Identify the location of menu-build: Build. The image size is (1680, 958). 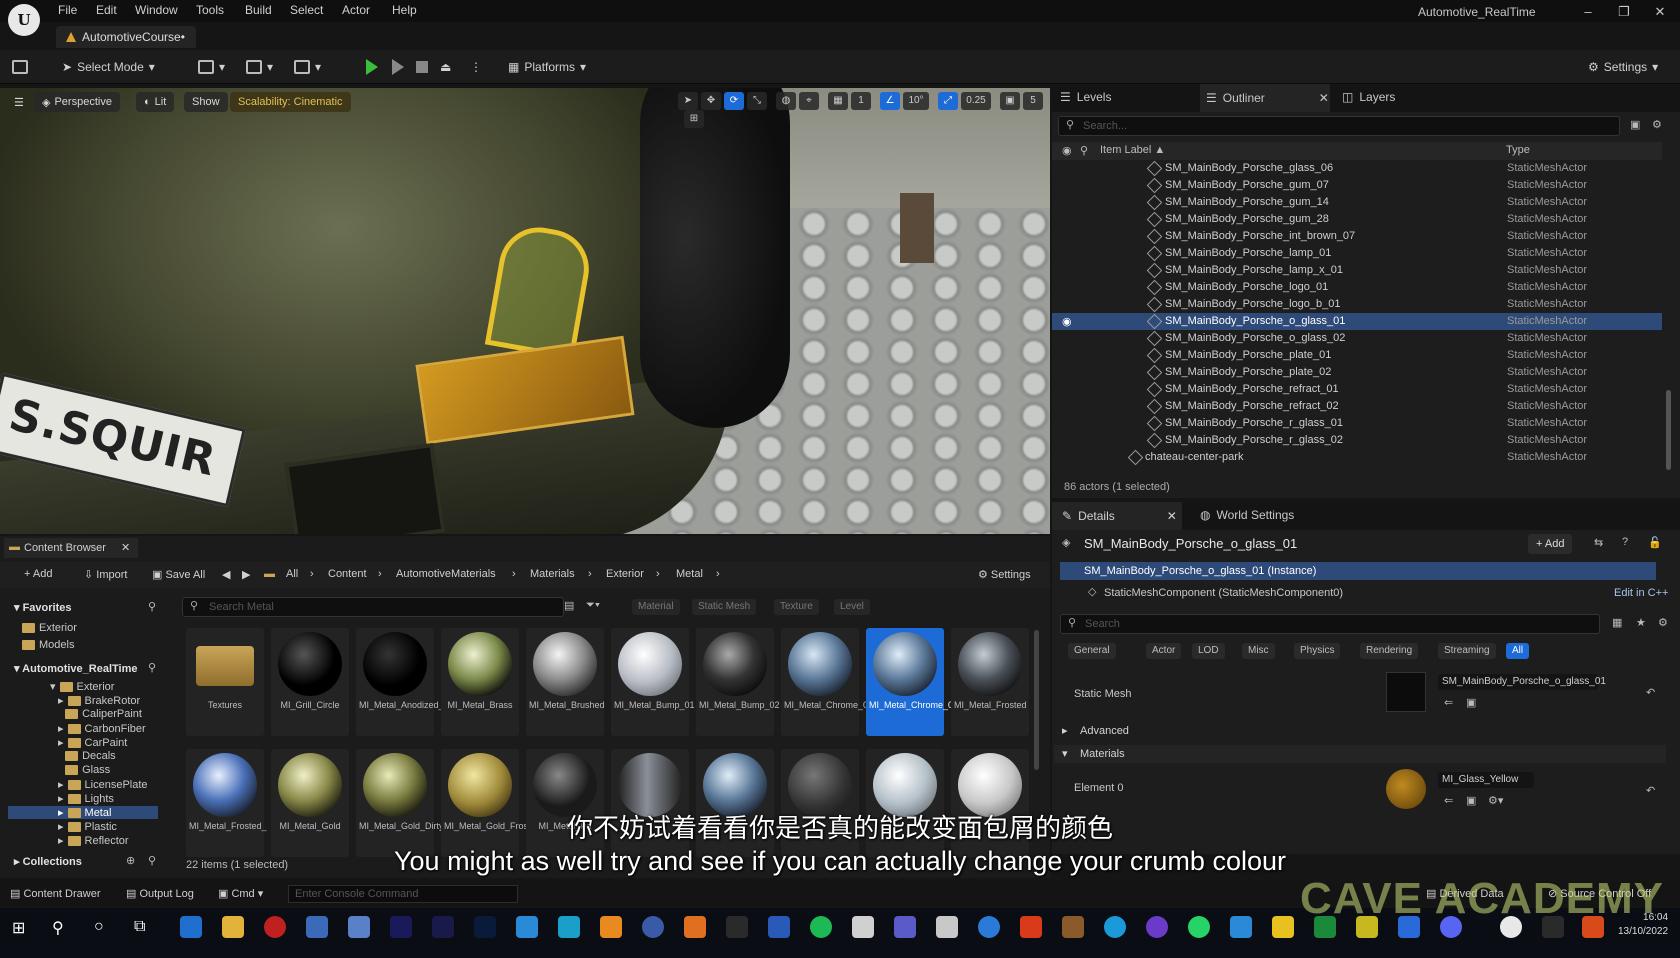
(258, 10).